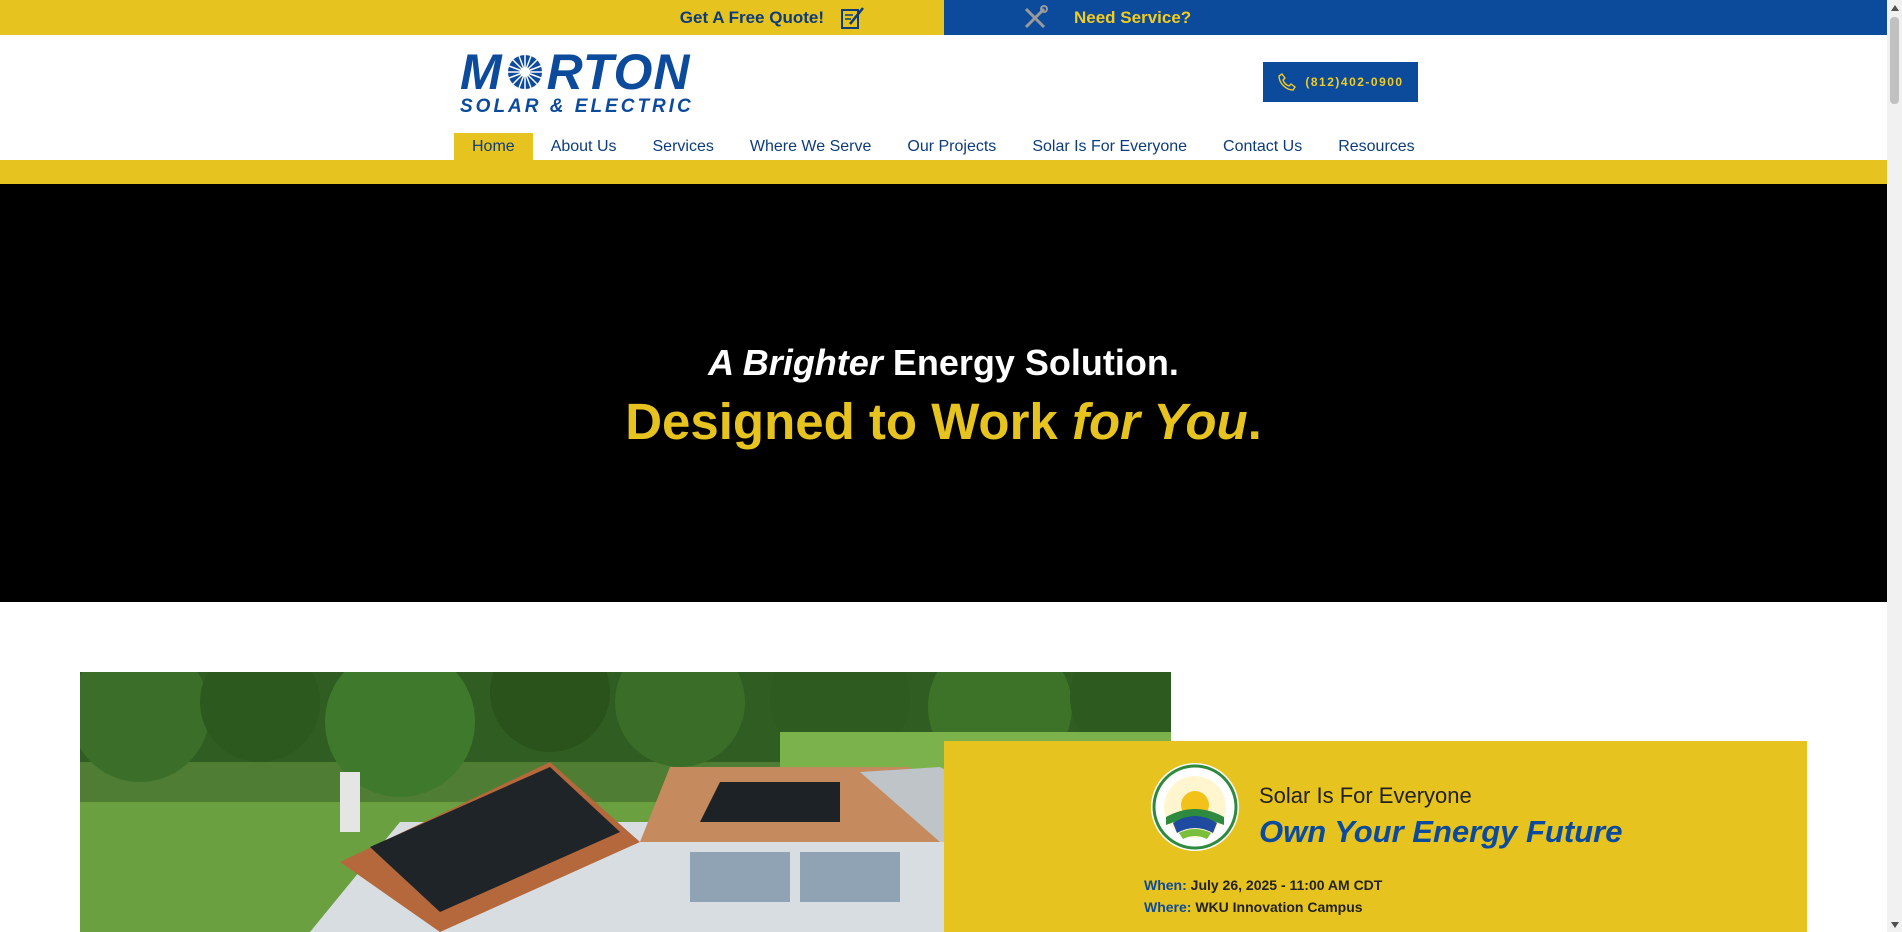 The width and height of the screenshot is (1902, 932). I want to click on hero-subheadline: Designed to Work for You., so click(943, 421).